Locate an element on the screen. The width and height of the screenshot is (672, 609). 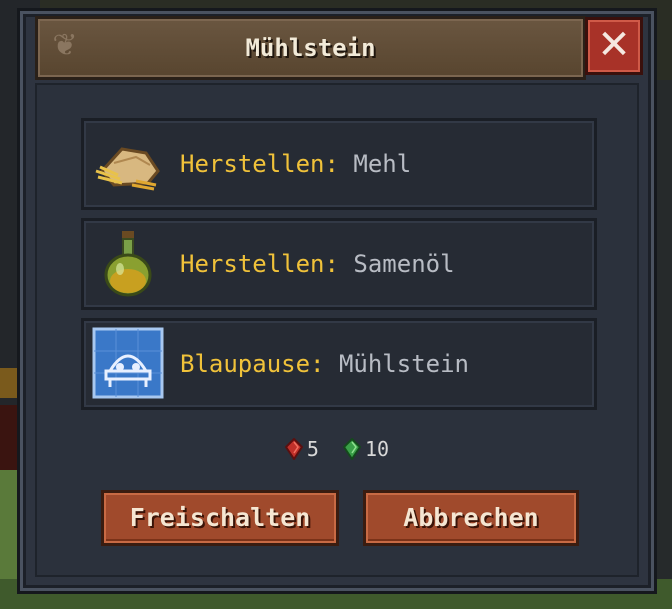
cost-green: 10 is located at coordinates (366, 449).